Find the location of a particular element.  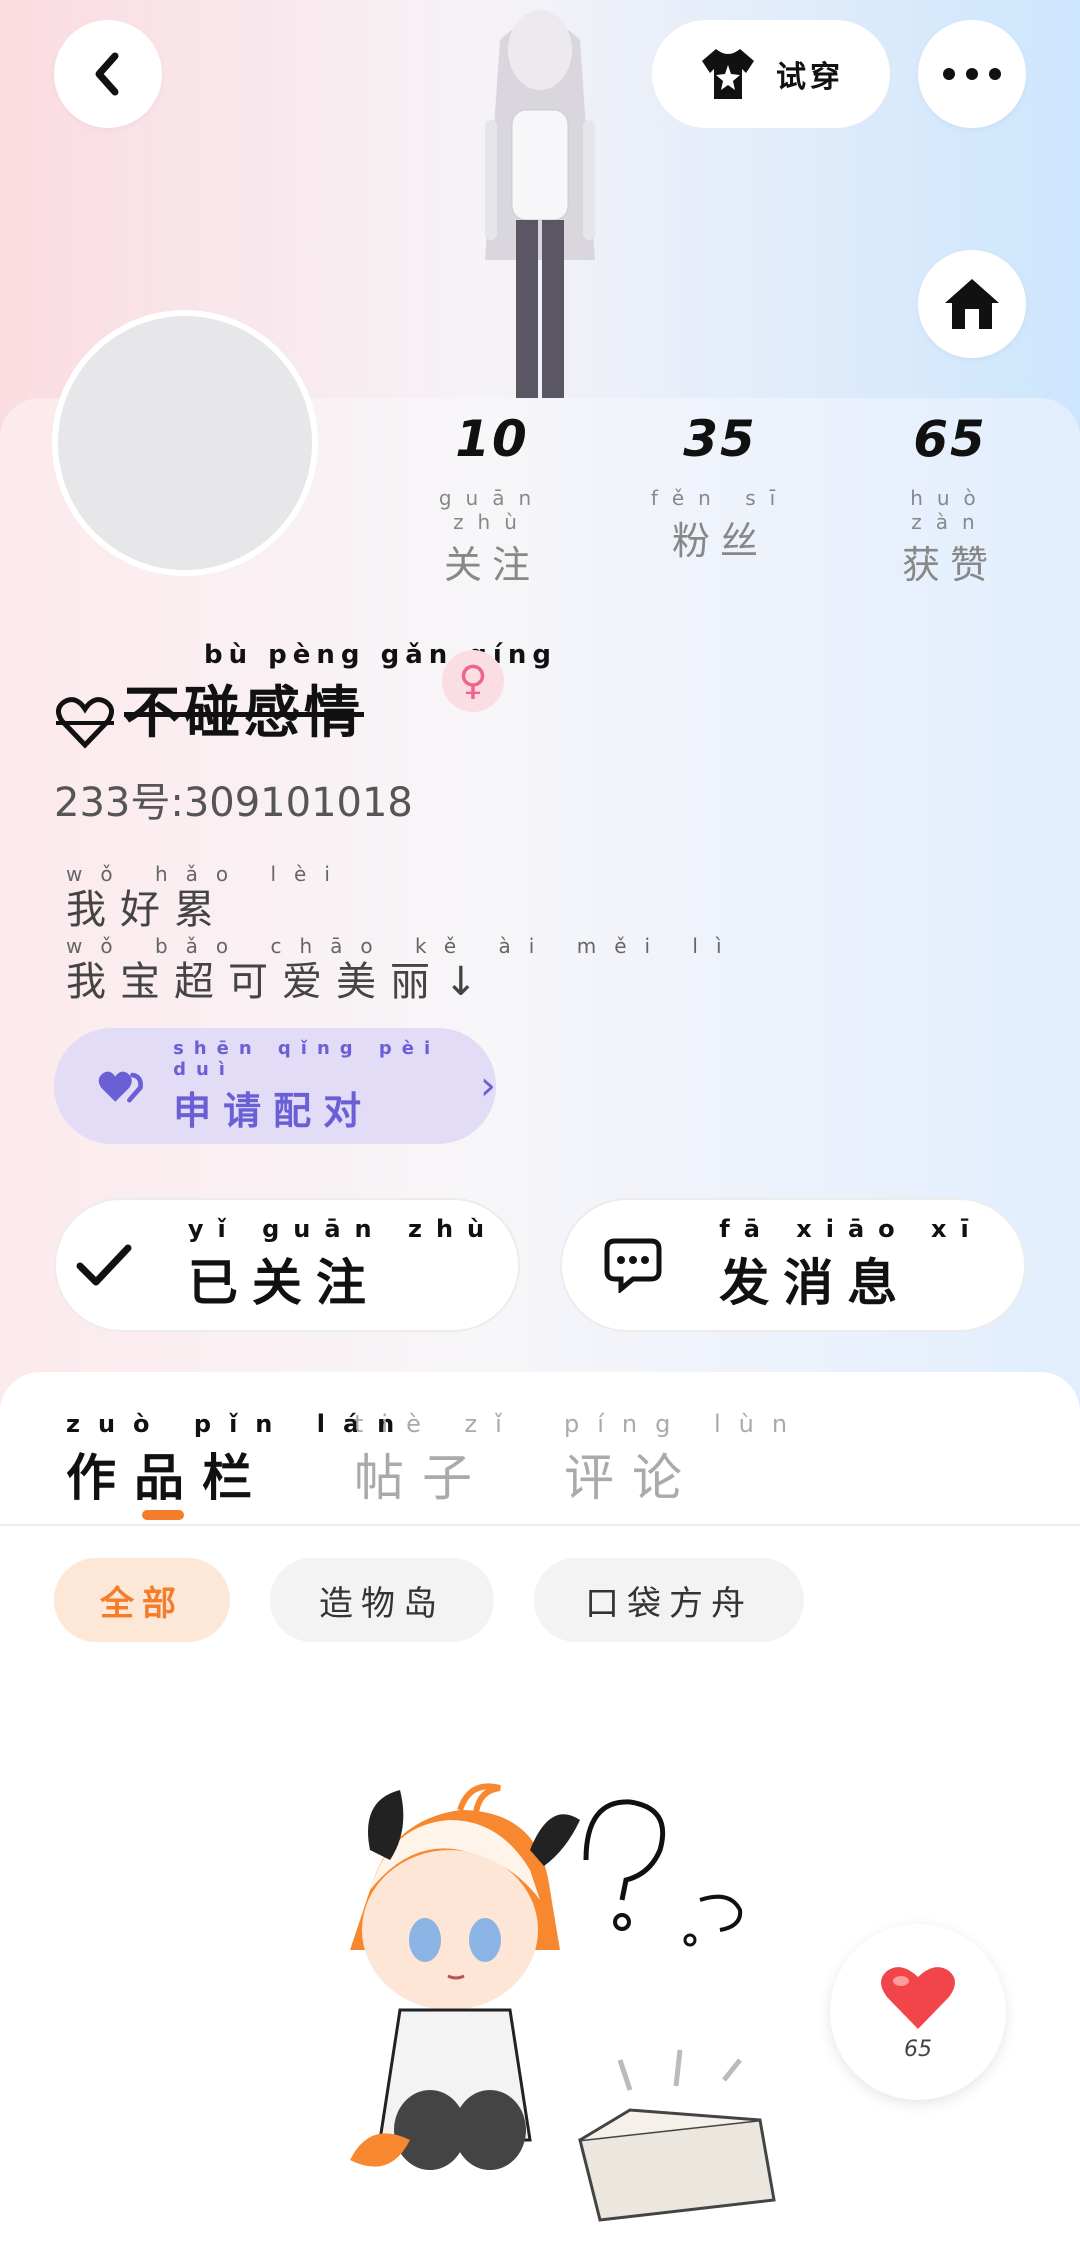

chip-pocket-ark: 口袋方舟 is located at coordinates (669, 1600).